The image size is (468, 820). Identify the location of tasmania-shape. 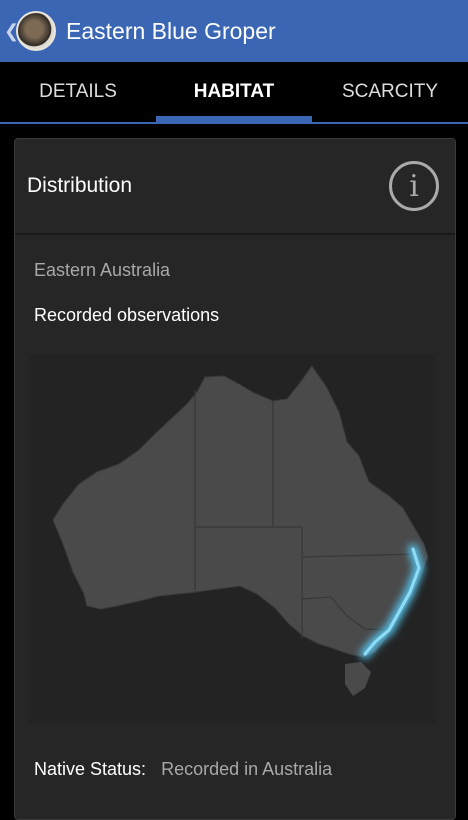
(358, 679).